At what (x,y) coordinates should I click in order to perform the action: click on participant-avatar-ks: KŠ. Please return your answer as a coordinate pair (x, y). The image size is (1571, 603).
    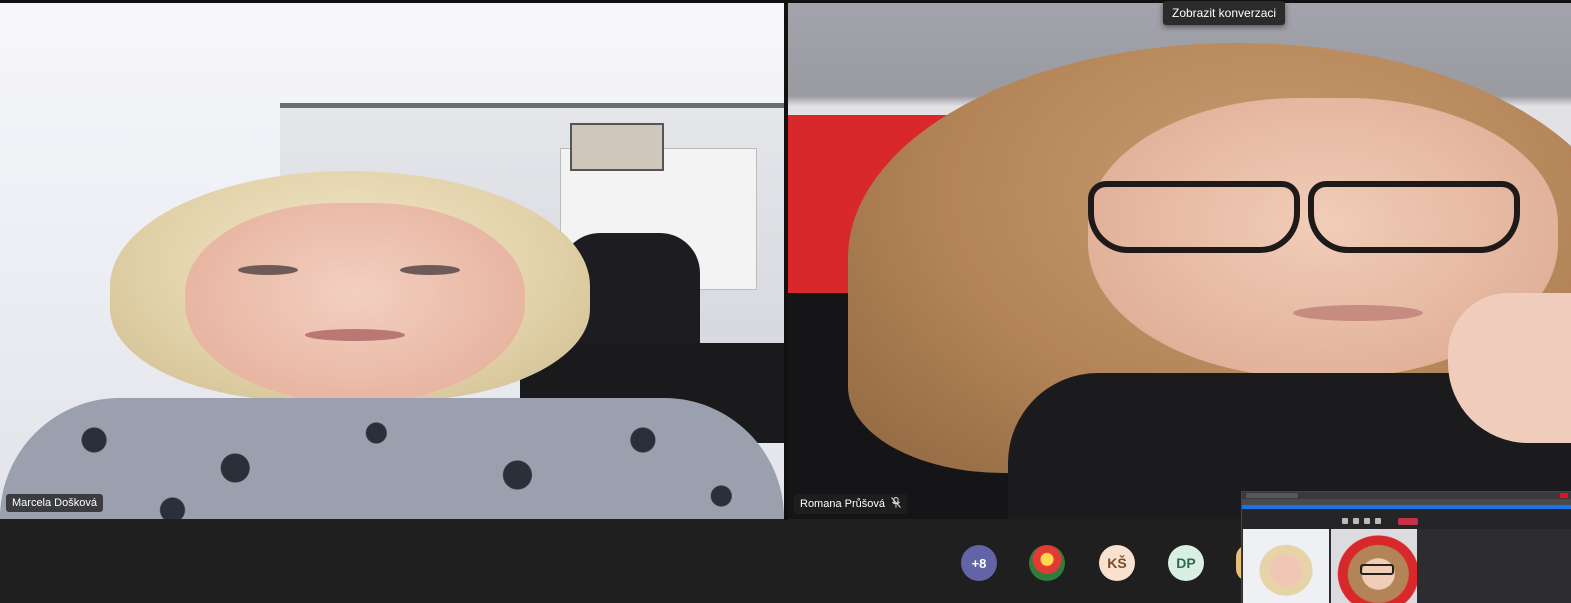
    Looking at the image, I should click on (1117, 563).